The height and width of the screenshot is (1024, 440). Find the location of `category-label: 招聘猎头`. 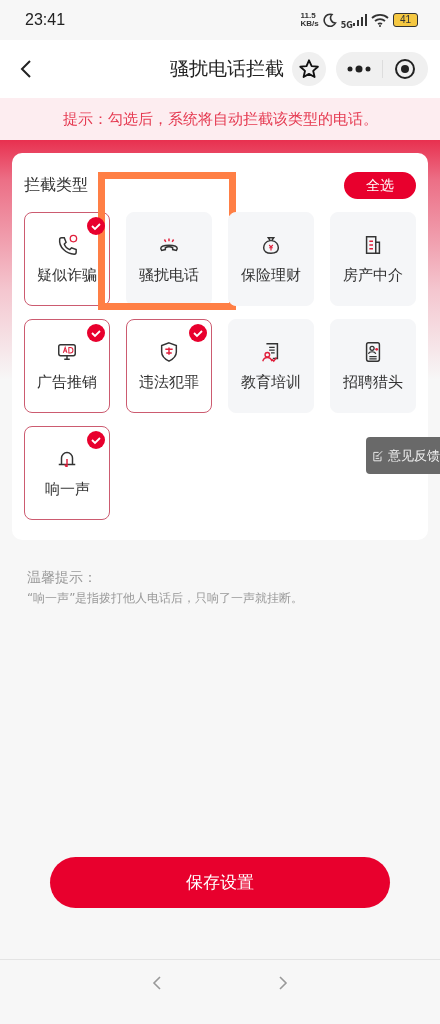

category-label: 招聘猎头 is located at coordinates (373, 382).